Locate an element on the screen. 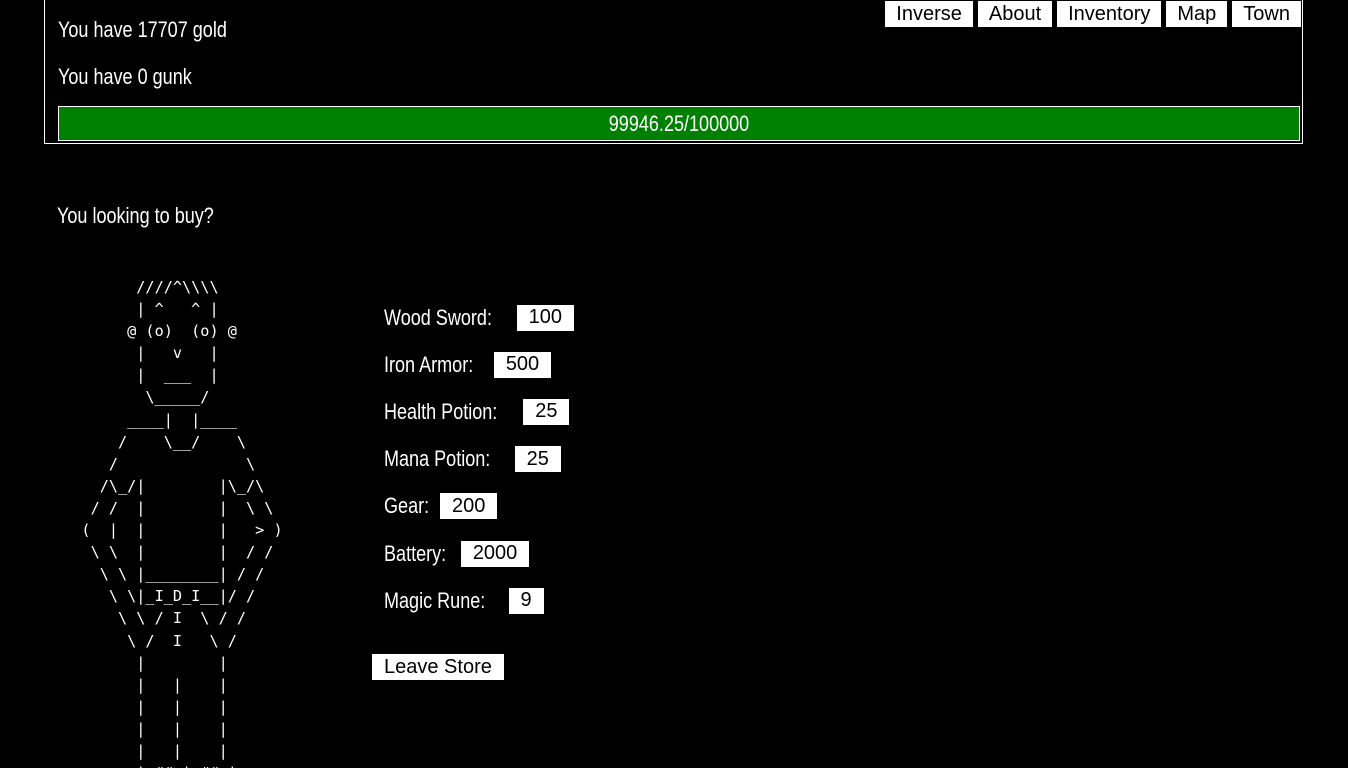 Image resolution: width=1348 pixels, height=768 pixels. shop-item: Wood Sword: 100 is located at coordinates (480, 317).